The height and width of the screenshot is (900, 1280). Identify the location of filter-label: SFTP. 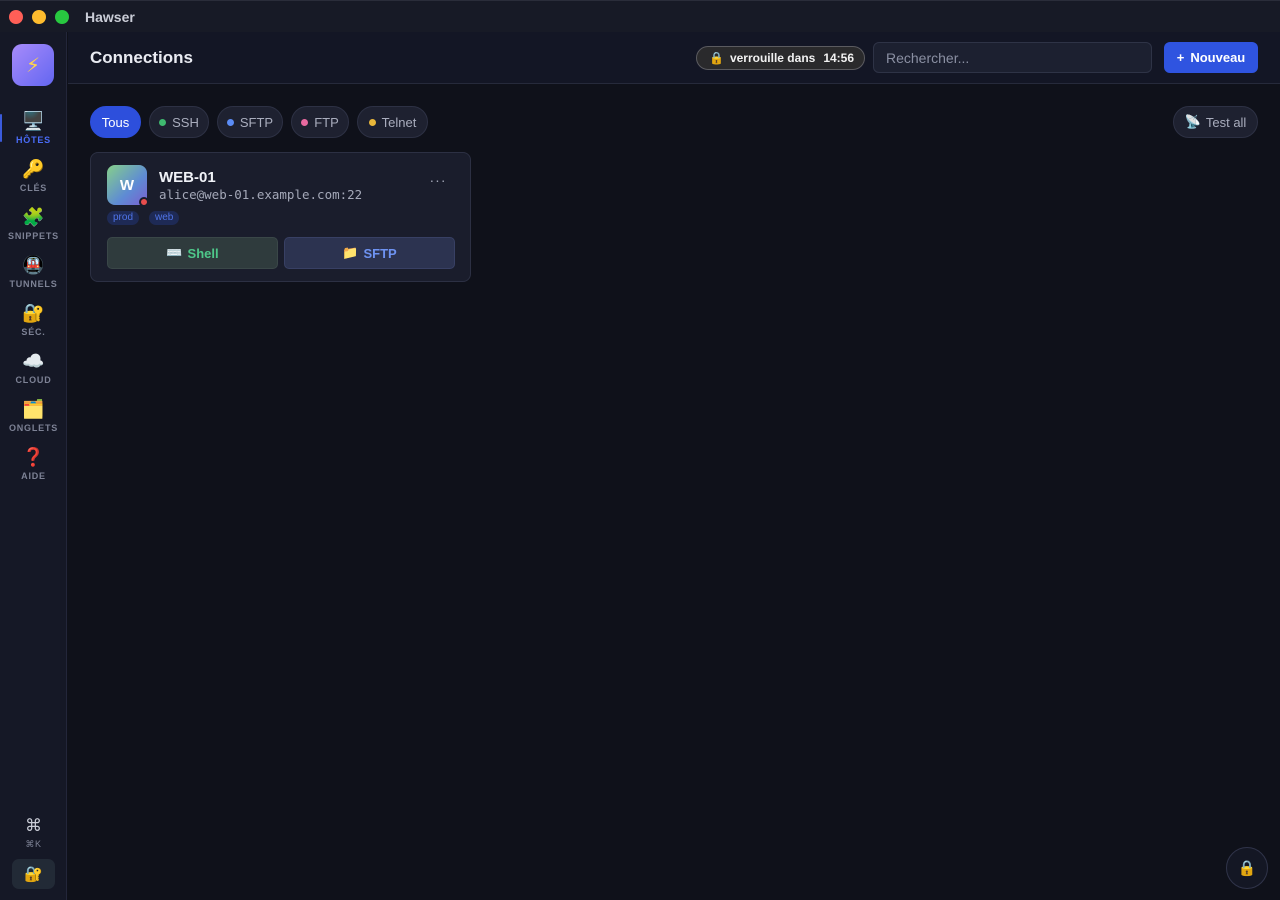
(256, 122).